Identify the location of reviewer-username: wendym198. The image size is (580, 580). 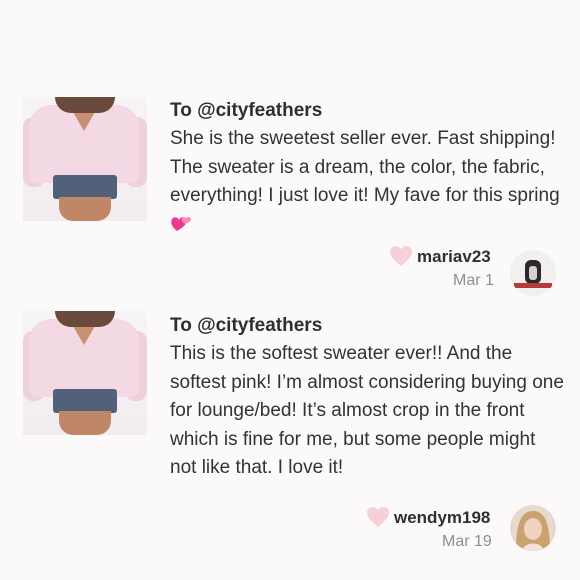
(442, 518).